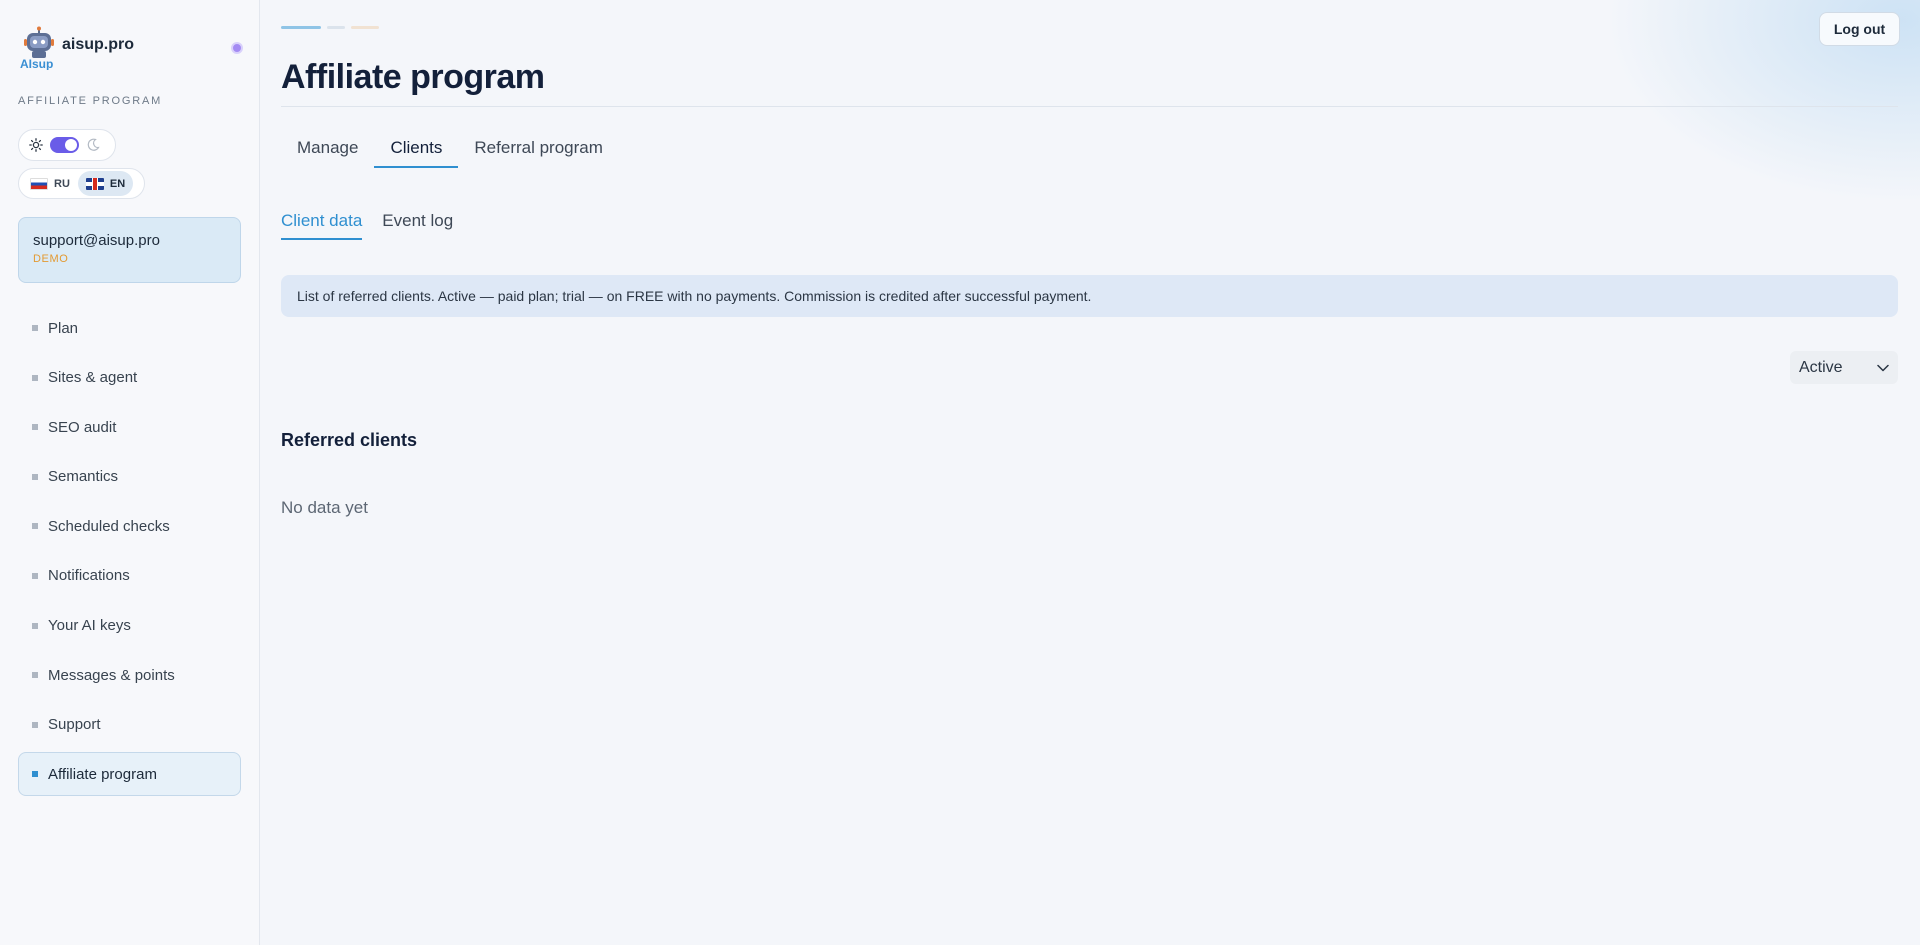 Image resolution: width=1920 pixels, height=945 pixels. Describe the element at coordinates (82, 427) in the screenshot. I see `sidebar-item-label: SEO audit` at that location.